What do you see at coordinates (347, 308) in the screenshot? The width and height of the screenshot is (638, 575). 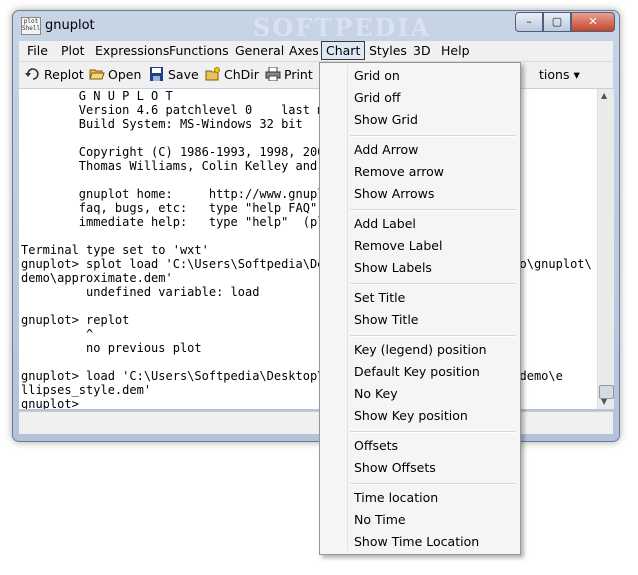 I see `menu-gutter-divider` at bounding box center [347, 308].